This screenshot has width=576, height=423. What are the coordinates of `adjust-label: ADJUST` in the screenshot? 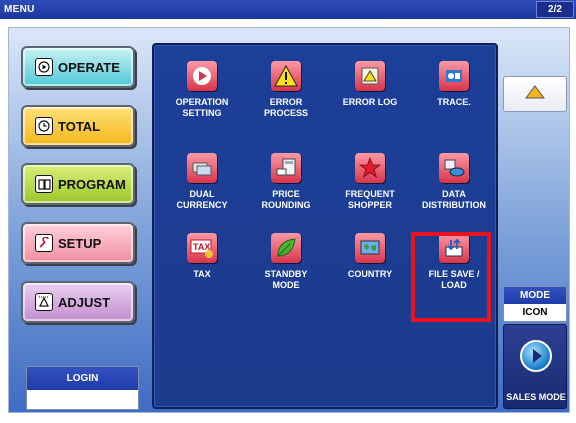 It's located at (84, 302).